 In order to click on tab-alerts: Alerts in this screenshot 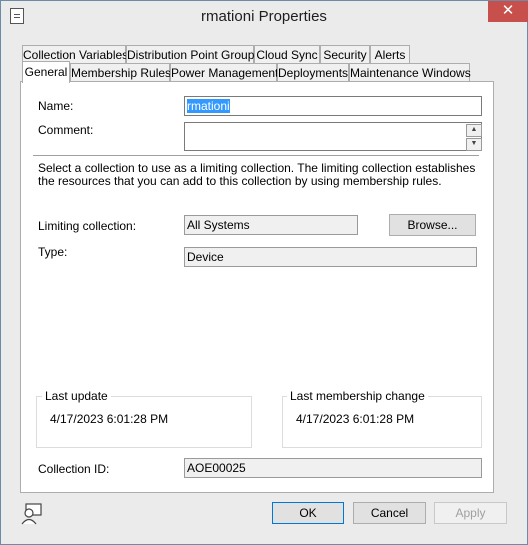, I will do `click(390, 54)`.